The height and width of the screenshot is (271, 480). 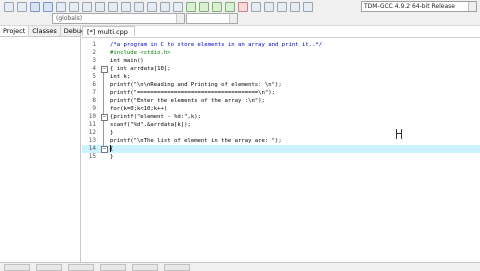 What do you see at coordinates (140, 69) in the screenshot?
I see `line-text: { int arrdata[10];` at bounding box center [140, 69].